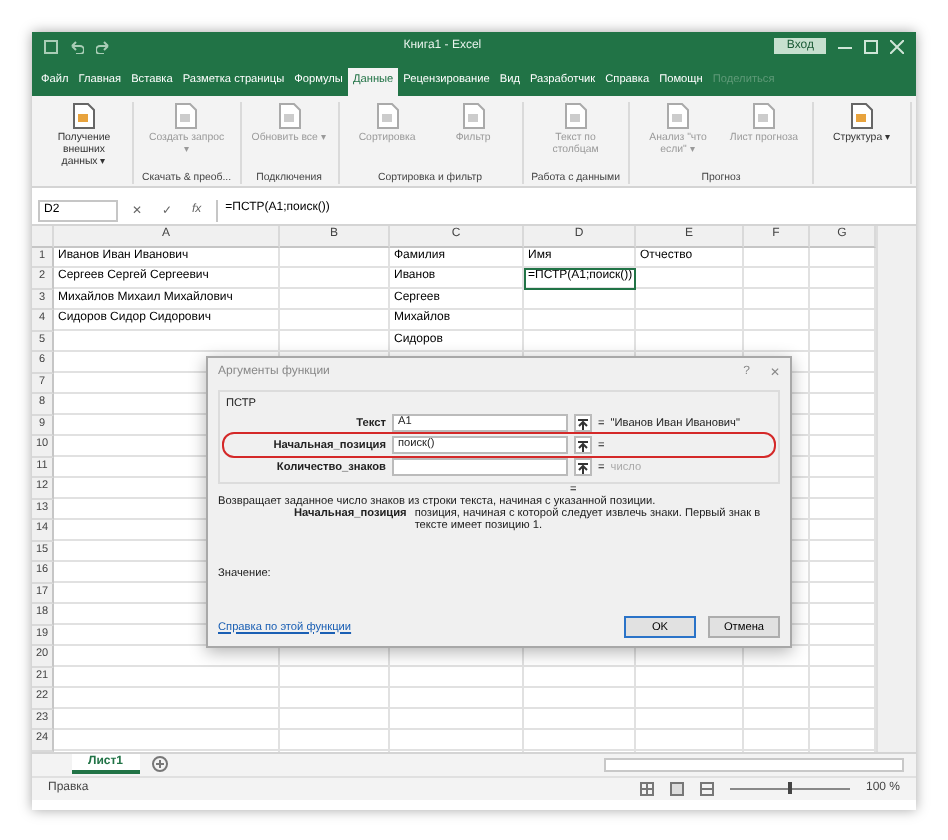 This screenshot has height=840, width=948. I want to click on redo-icon, so click(103, 46).